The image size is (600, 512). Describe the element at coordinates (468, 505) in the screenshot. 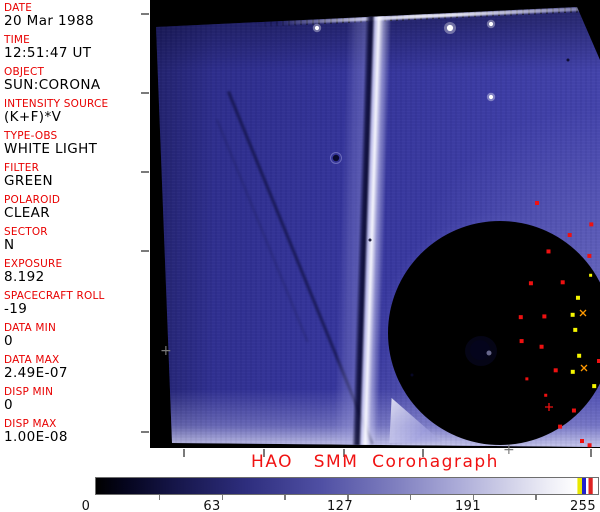

I see `colorbar-label: 191` at that location.